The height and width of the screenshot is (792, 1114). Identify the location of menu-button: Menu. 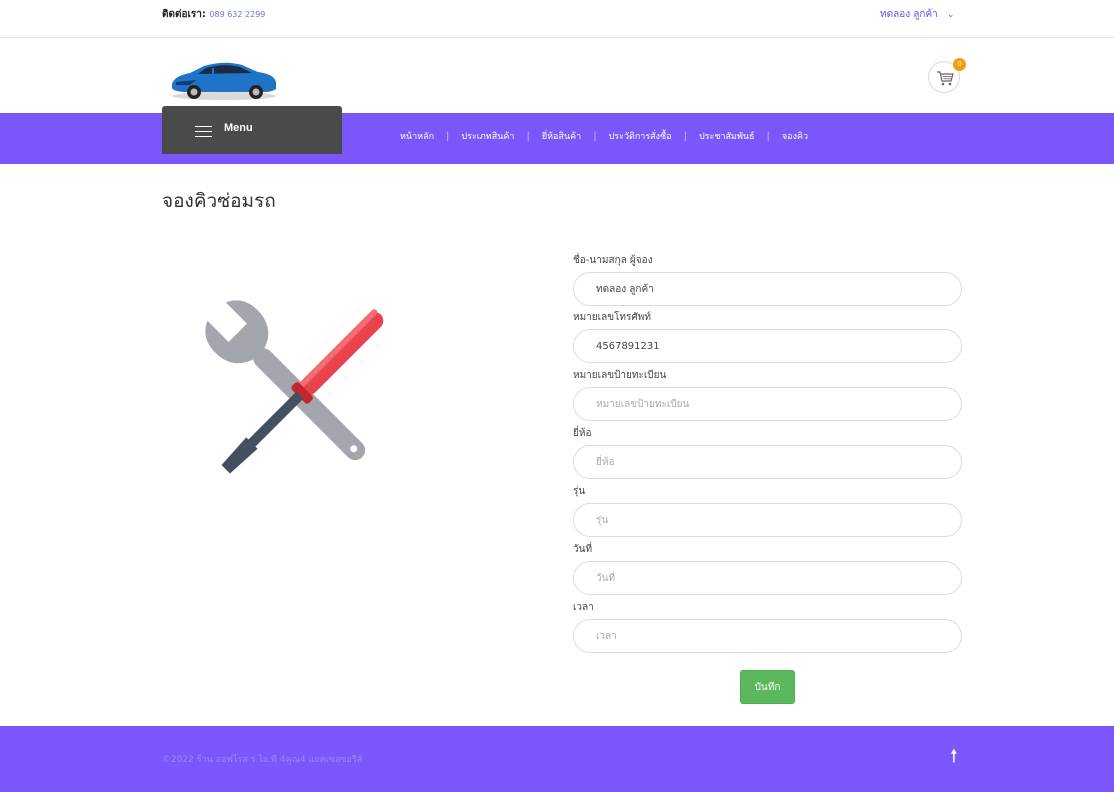
(252, 130).